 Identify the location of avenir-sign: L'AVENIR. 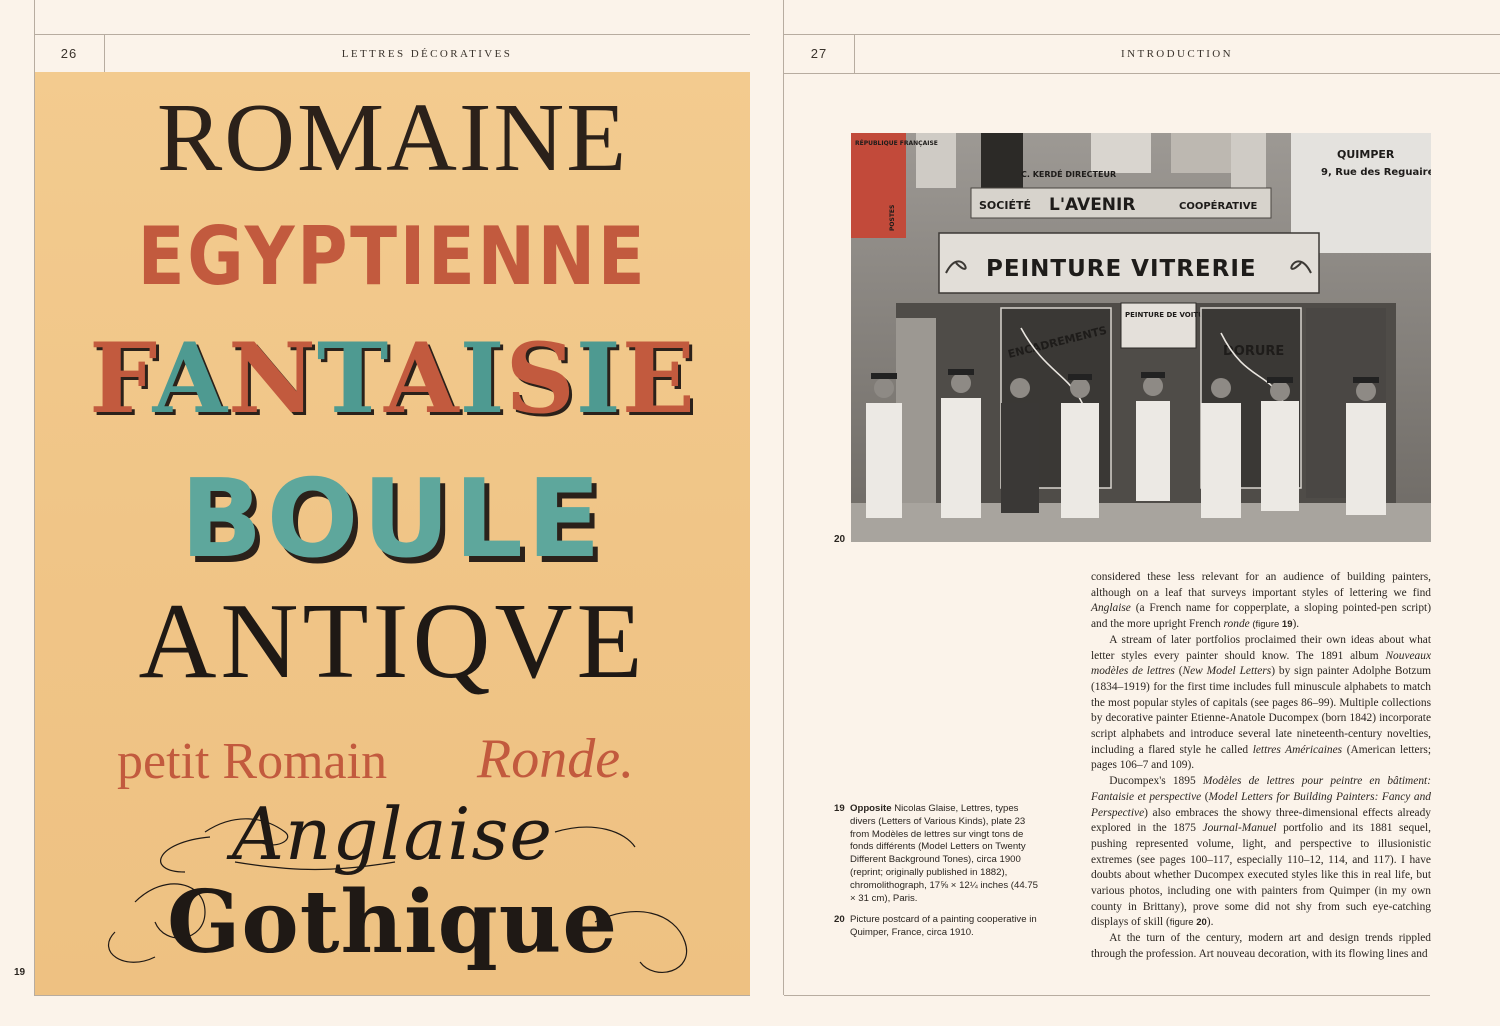
(1092, 205).